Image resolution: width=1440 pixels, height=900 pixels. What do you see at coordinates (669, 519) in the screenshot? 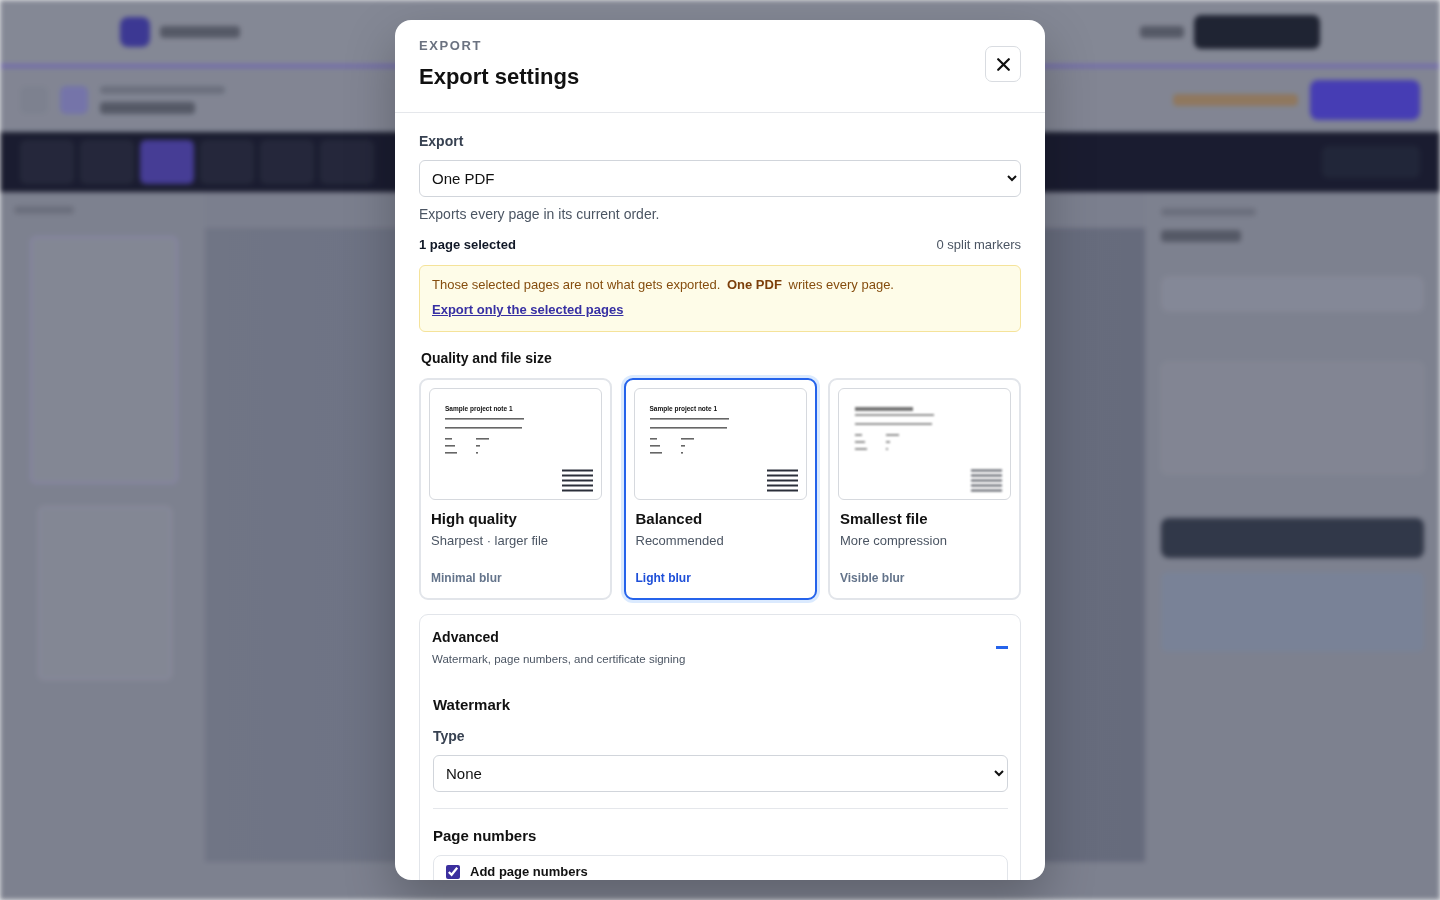
I see `option-title: Balanced` at bounding box center [669, 519].